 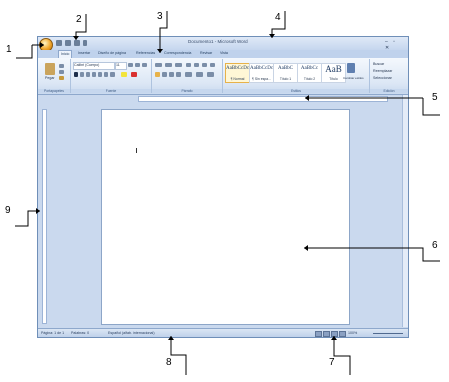 What do you see at coordinates (332, 362) in the screenshot?
I see `callout-number-7: 7` at bounding box center [332, 362].